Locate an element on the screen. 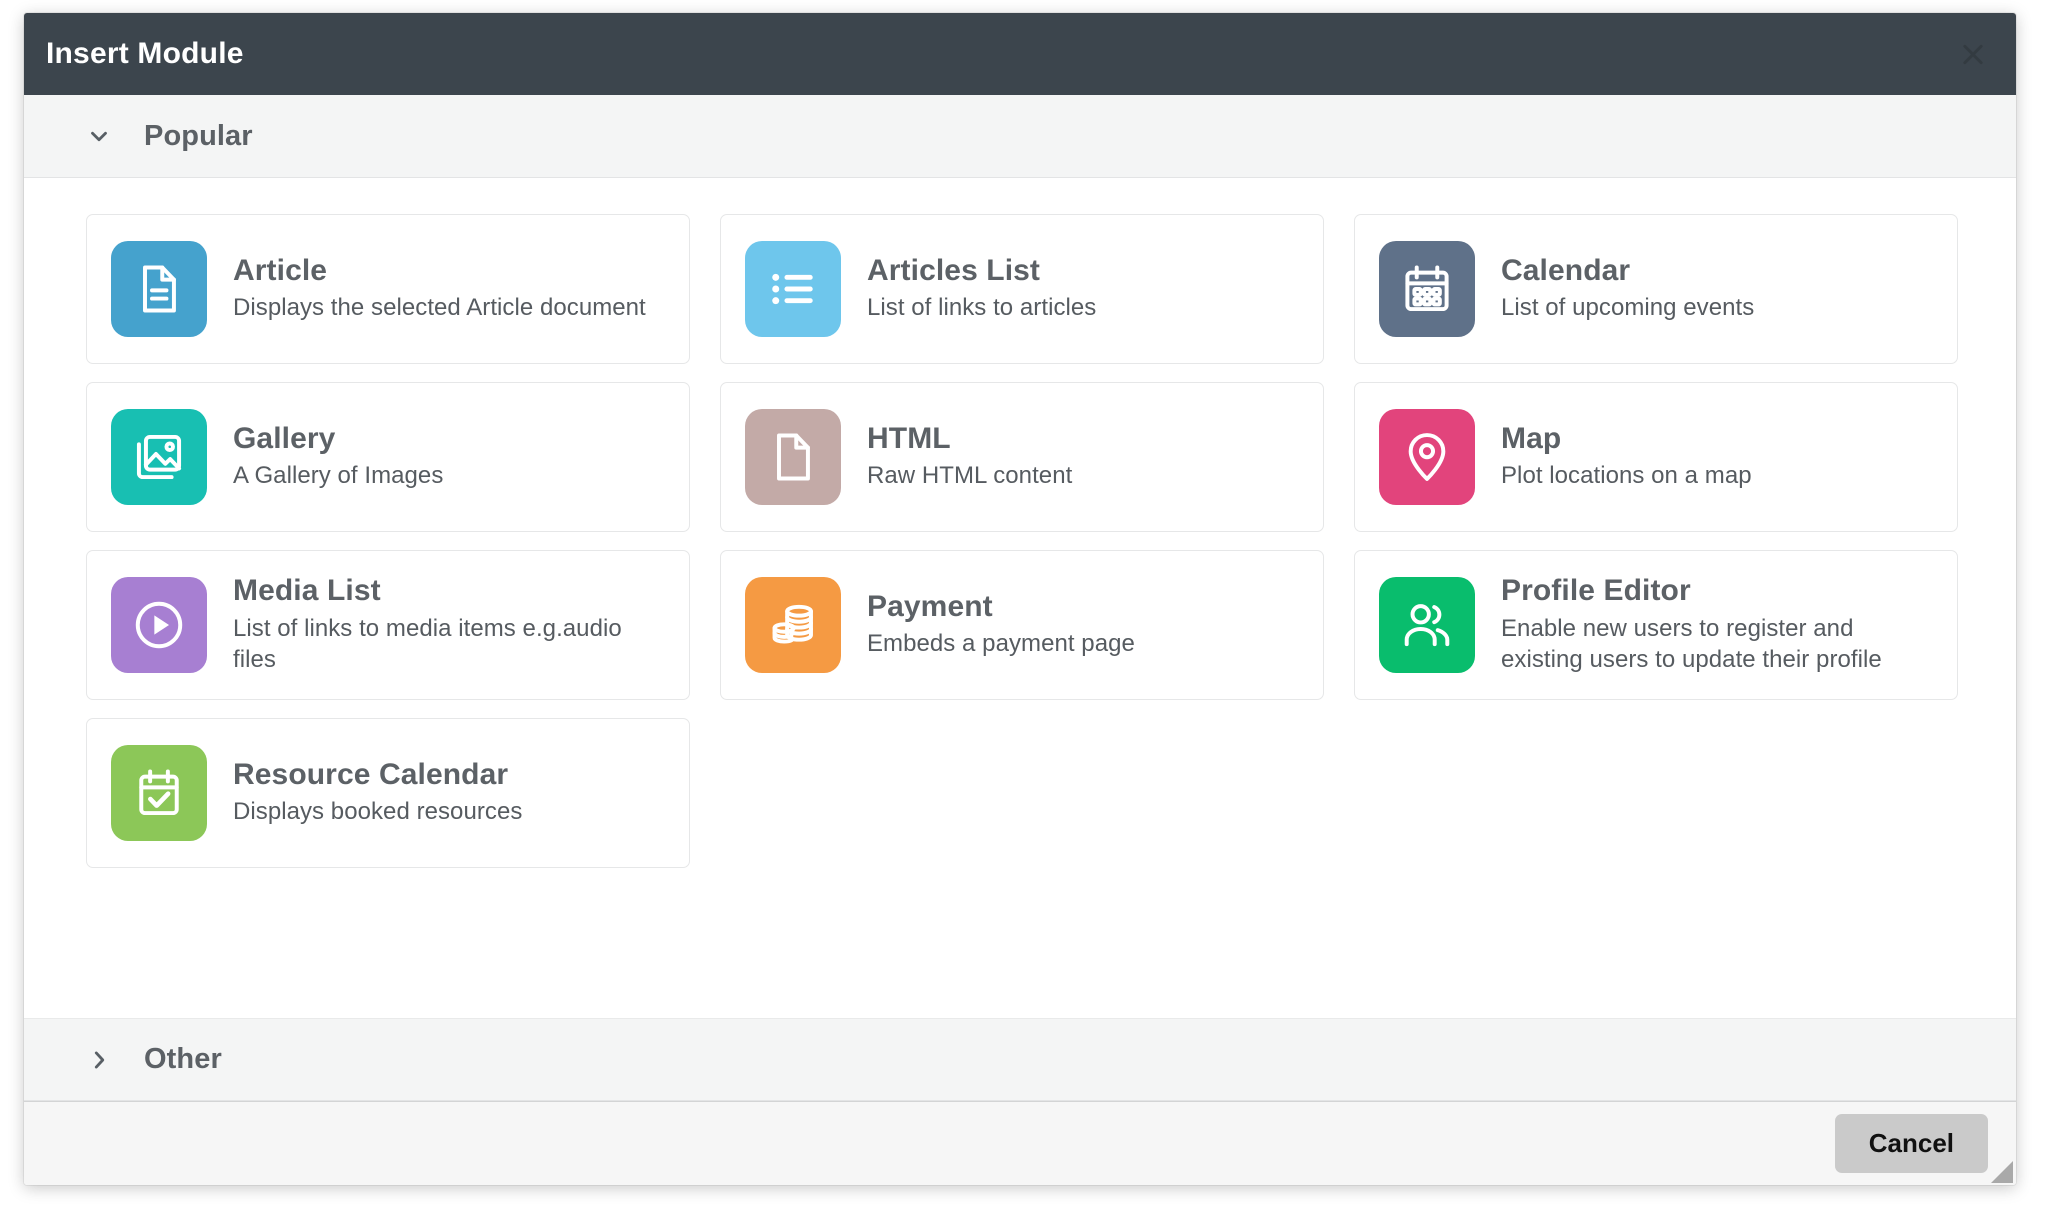  module-card-articles-list: Articles List List of links to articles is located at coordinates (1022, 289).